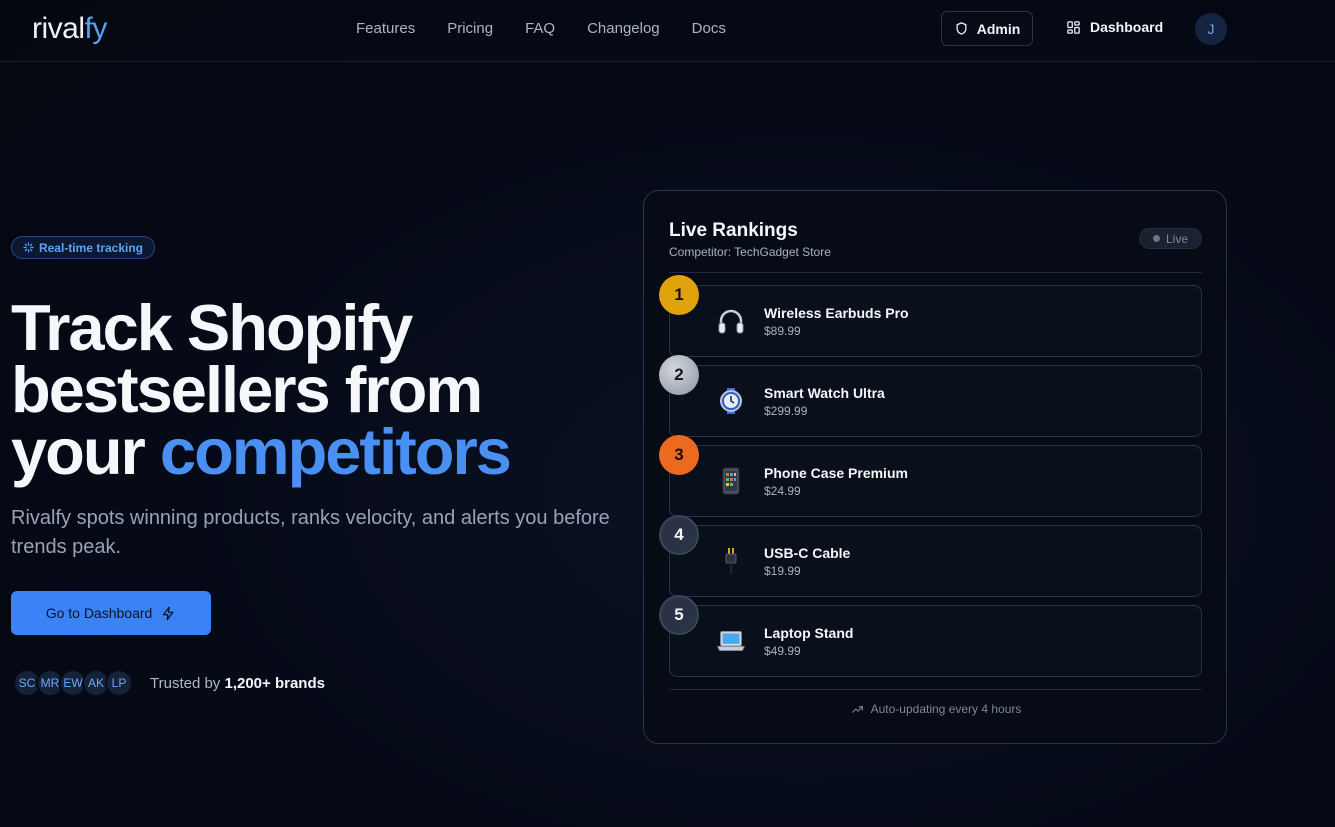 The width and height of the screenshot is (1335, 827). Describe the element at coordinates (731, 641) in the screenshot. I see `laptop-icon` at that location.